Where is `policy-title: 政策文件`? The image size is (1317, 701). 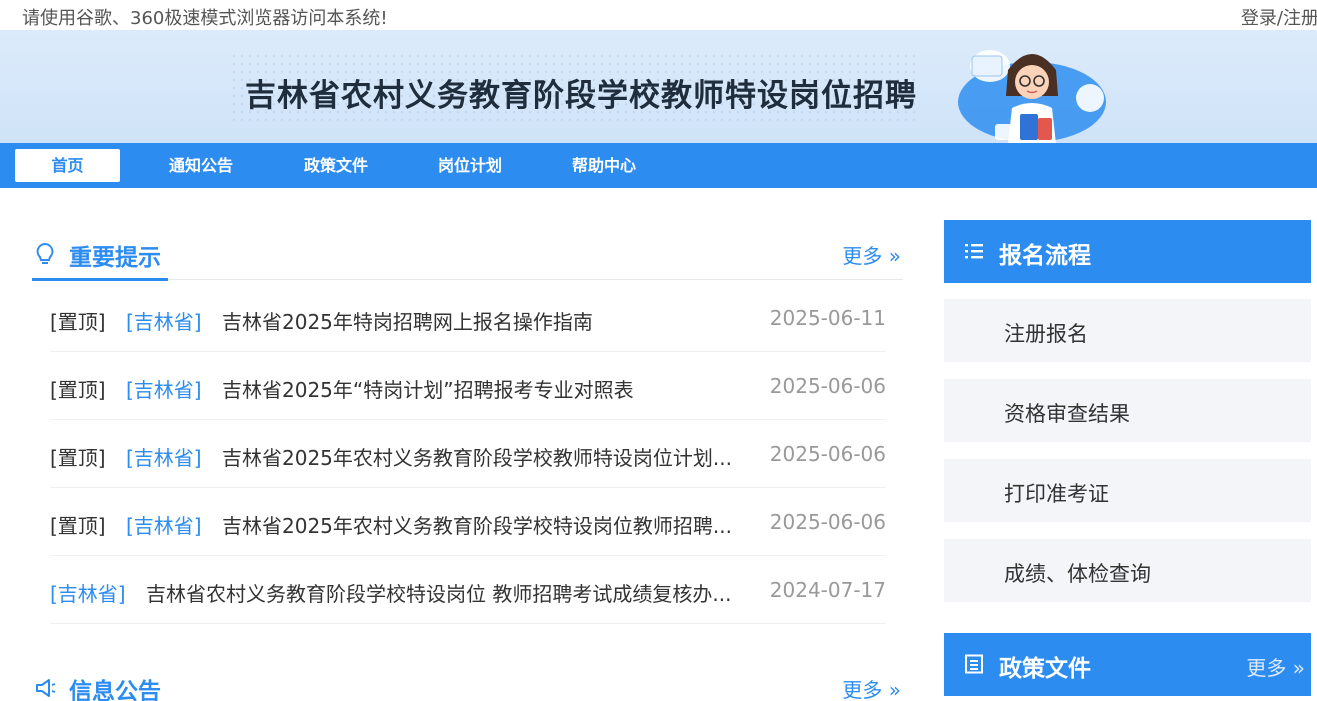 policy-title: 政策文件 is located at coordinates (1045, 669).